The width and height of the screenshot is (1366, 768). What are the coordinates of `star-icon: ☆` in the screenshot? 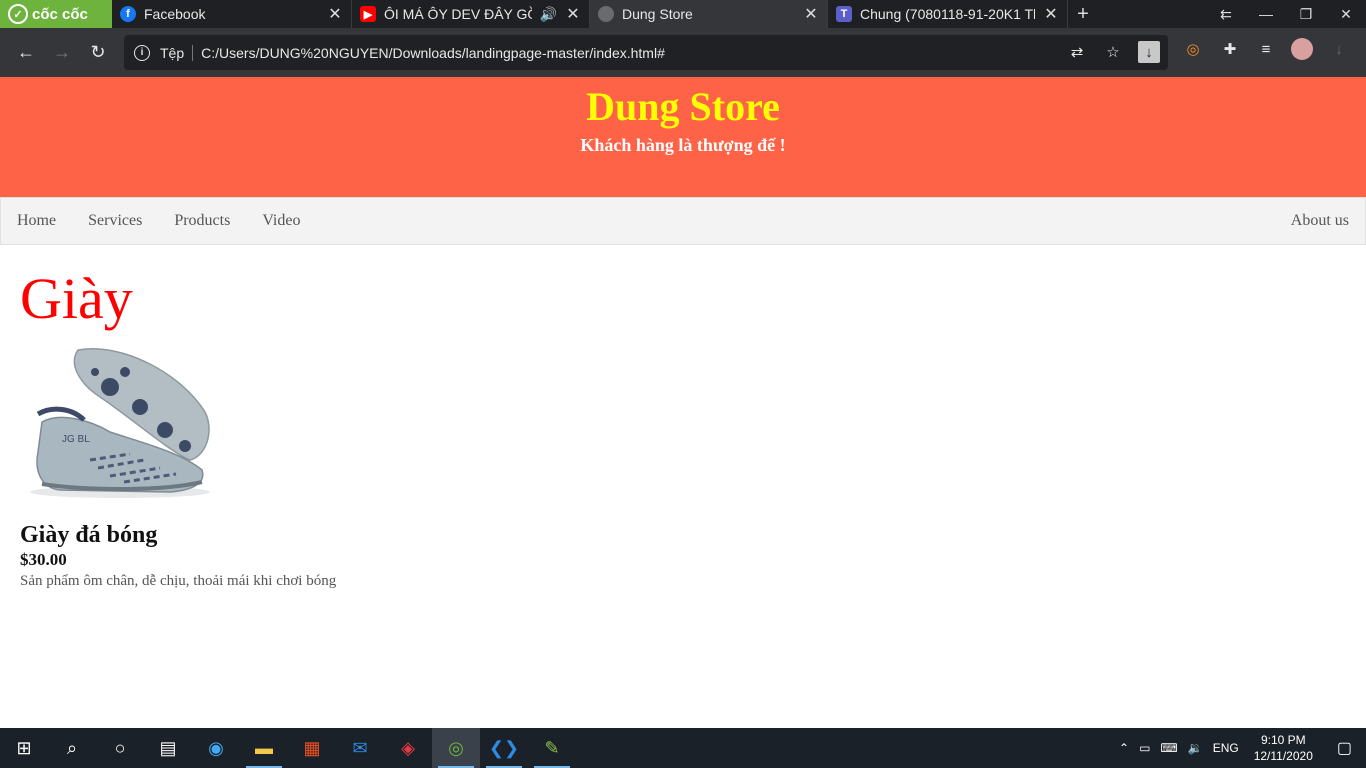 It's located at (1113, 52).